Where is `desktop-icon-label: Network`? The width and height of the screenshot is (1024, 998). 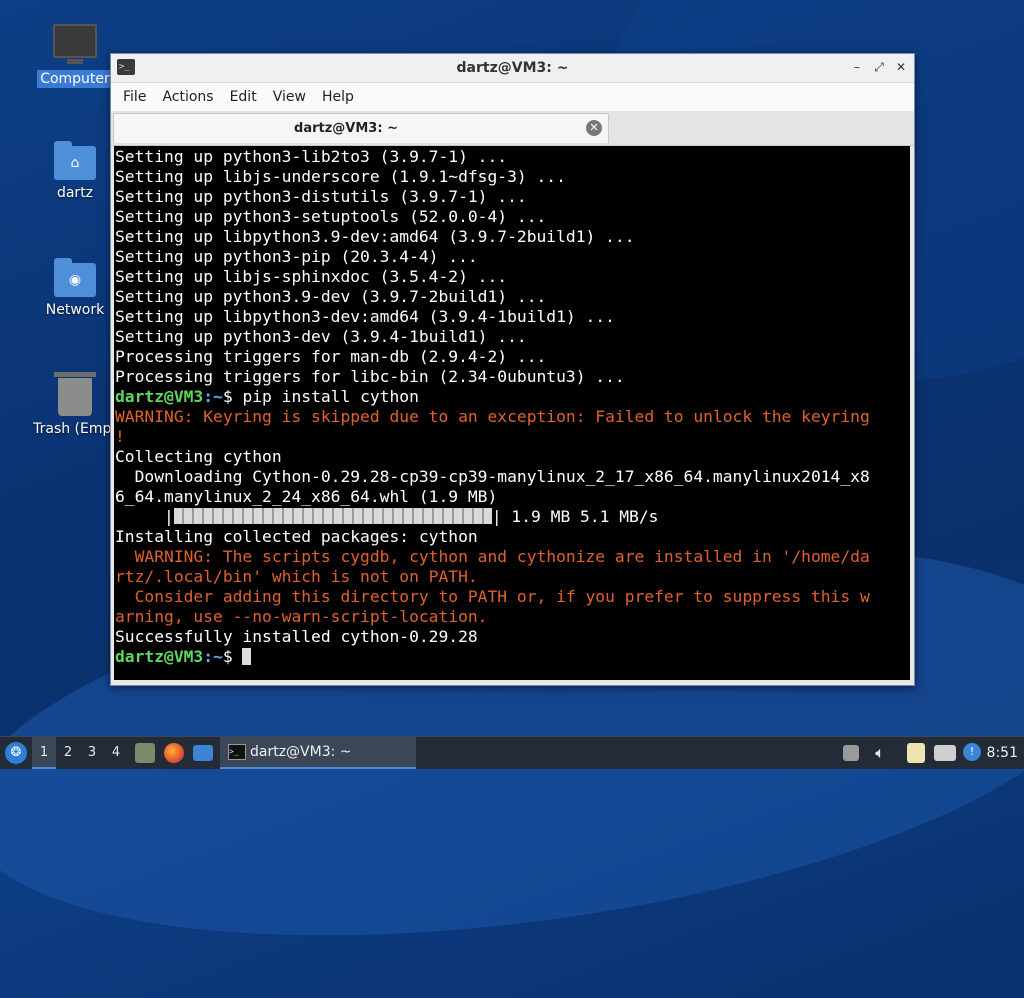
desktop-icon-label: Network is located at coordinates (75, 310).